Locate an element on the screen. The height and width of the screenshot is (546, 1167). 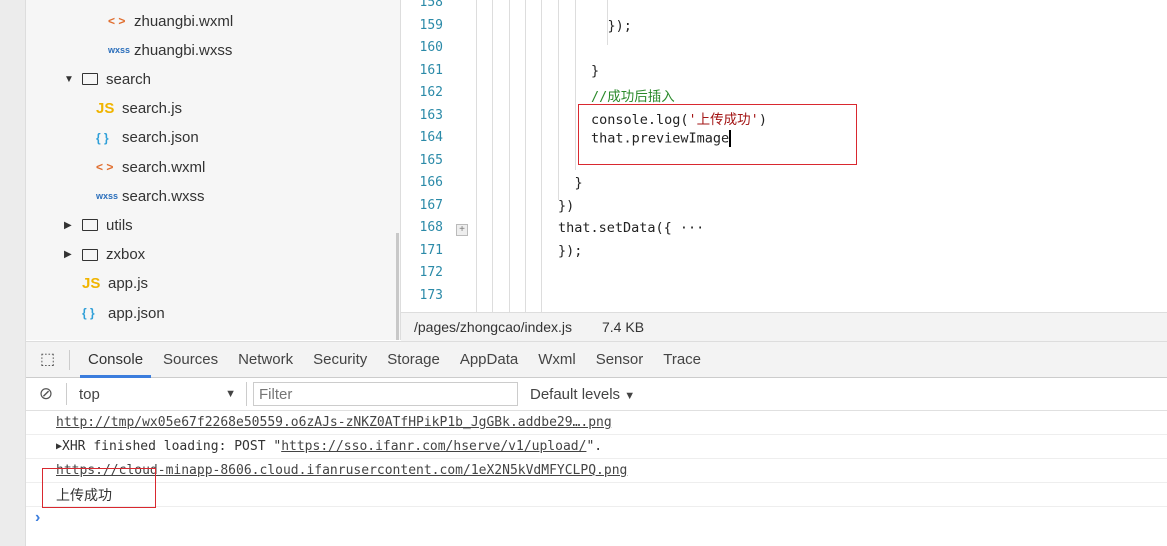
xhr-suffix: ". is located at coordinates (594, 446).